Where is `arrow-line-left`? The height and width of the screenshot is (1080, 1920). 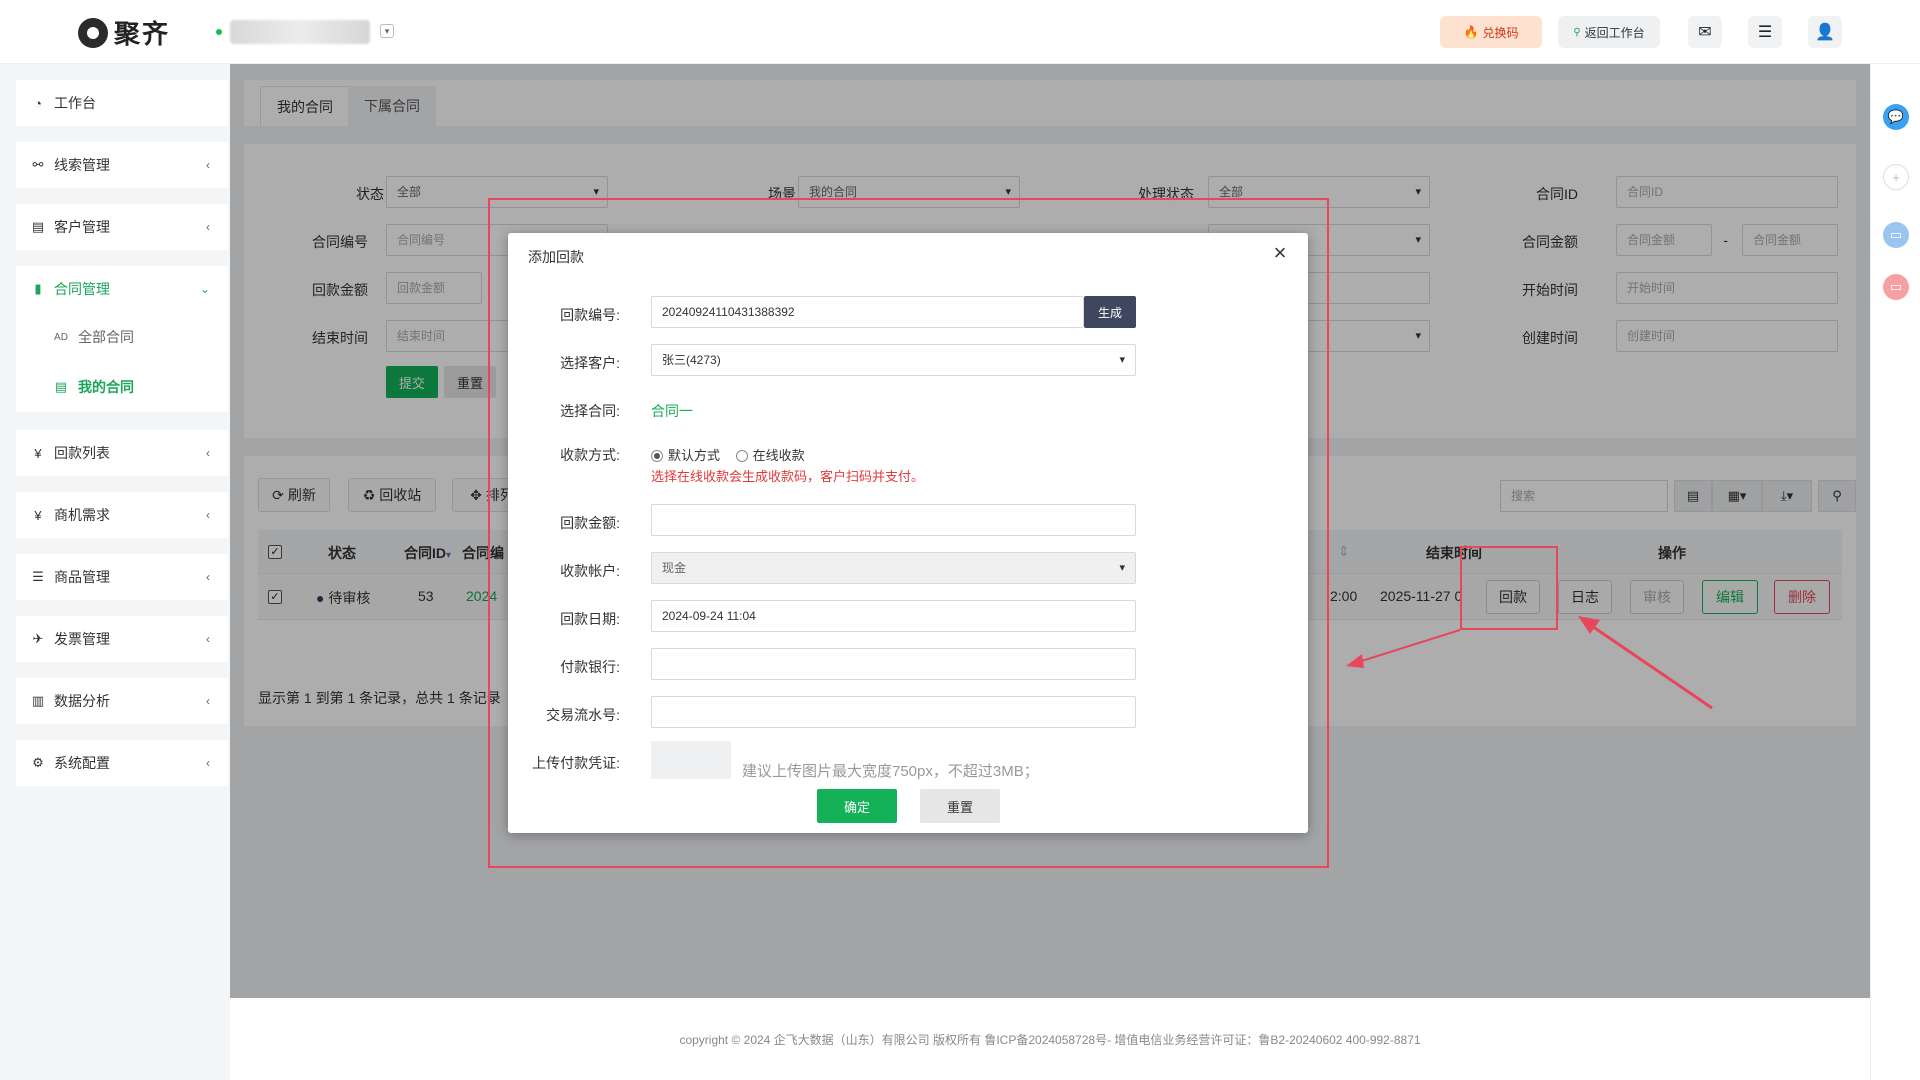
arrow-line-left is located at coordinates (1406, 647).